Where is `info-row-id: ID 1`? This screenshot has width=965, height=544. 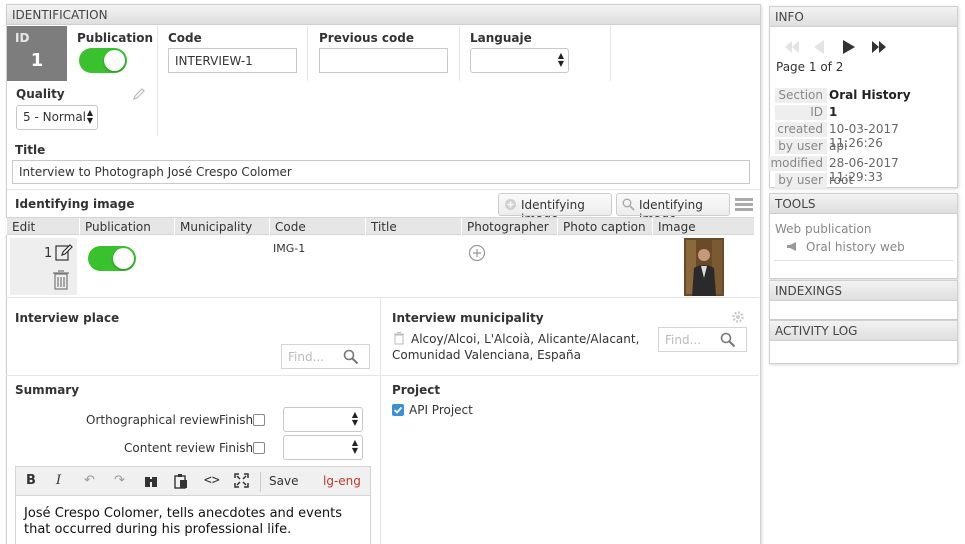 info-row-id: ID 1 is located at coordinates (864, 112).